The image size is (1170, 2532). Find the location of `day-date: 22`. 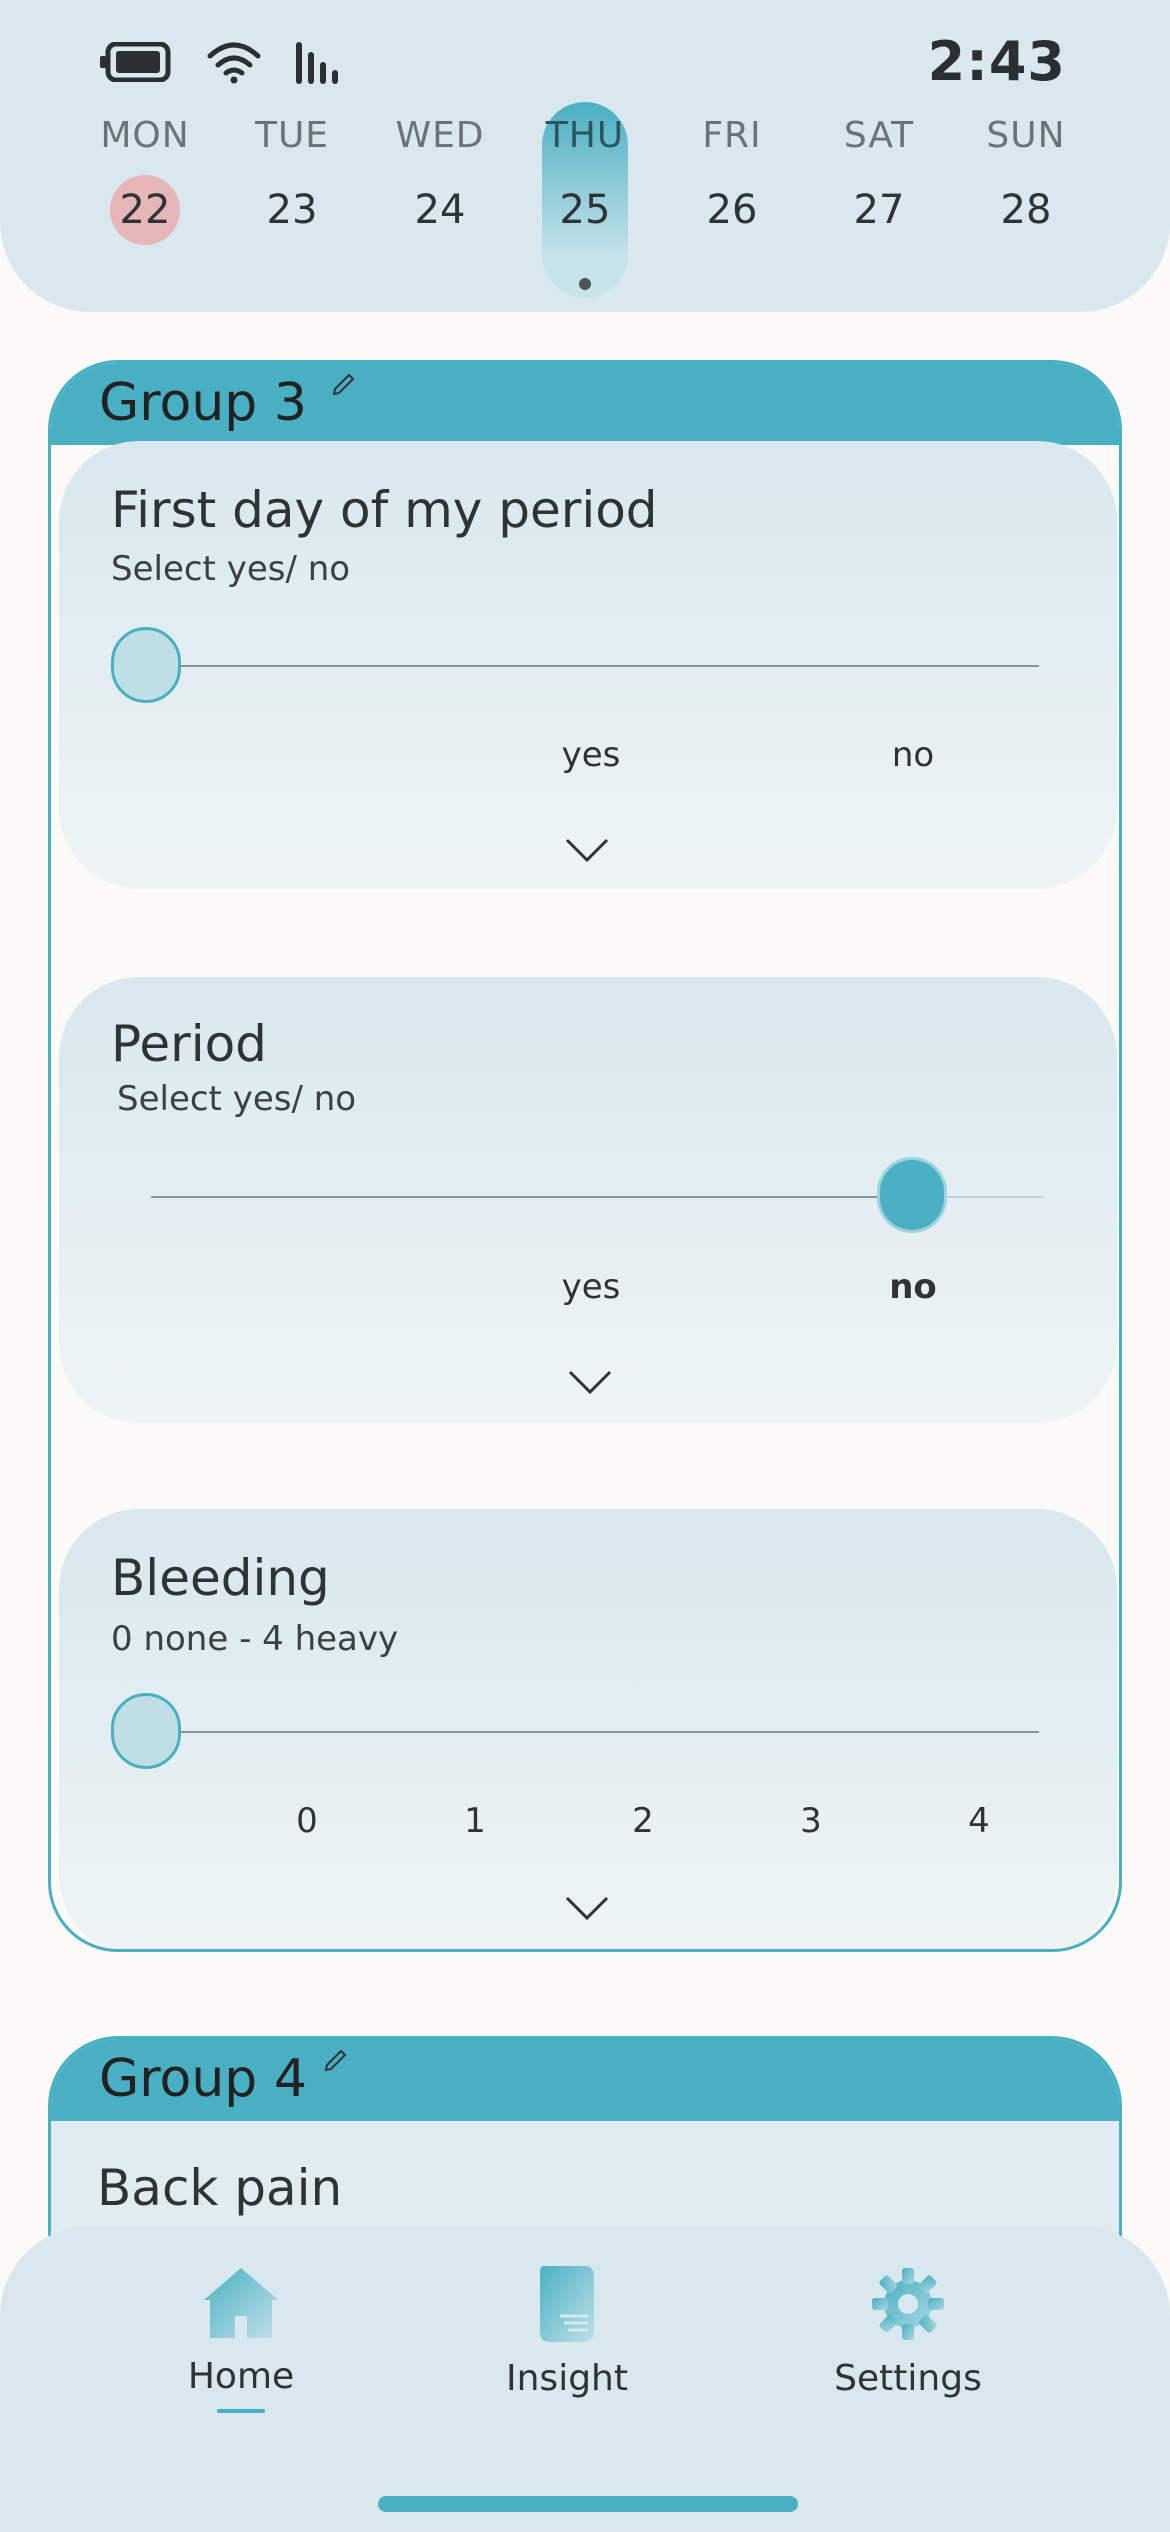

day-date: 22 is located at coordinates (145, 210).